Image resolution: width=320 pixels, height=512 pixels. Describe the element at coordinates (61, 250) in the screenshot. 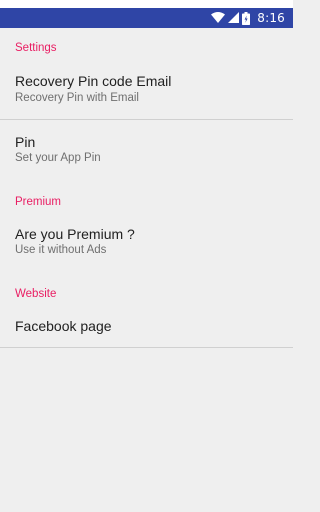

I see `pref-premium-summary: Use it without Ads` at that location.